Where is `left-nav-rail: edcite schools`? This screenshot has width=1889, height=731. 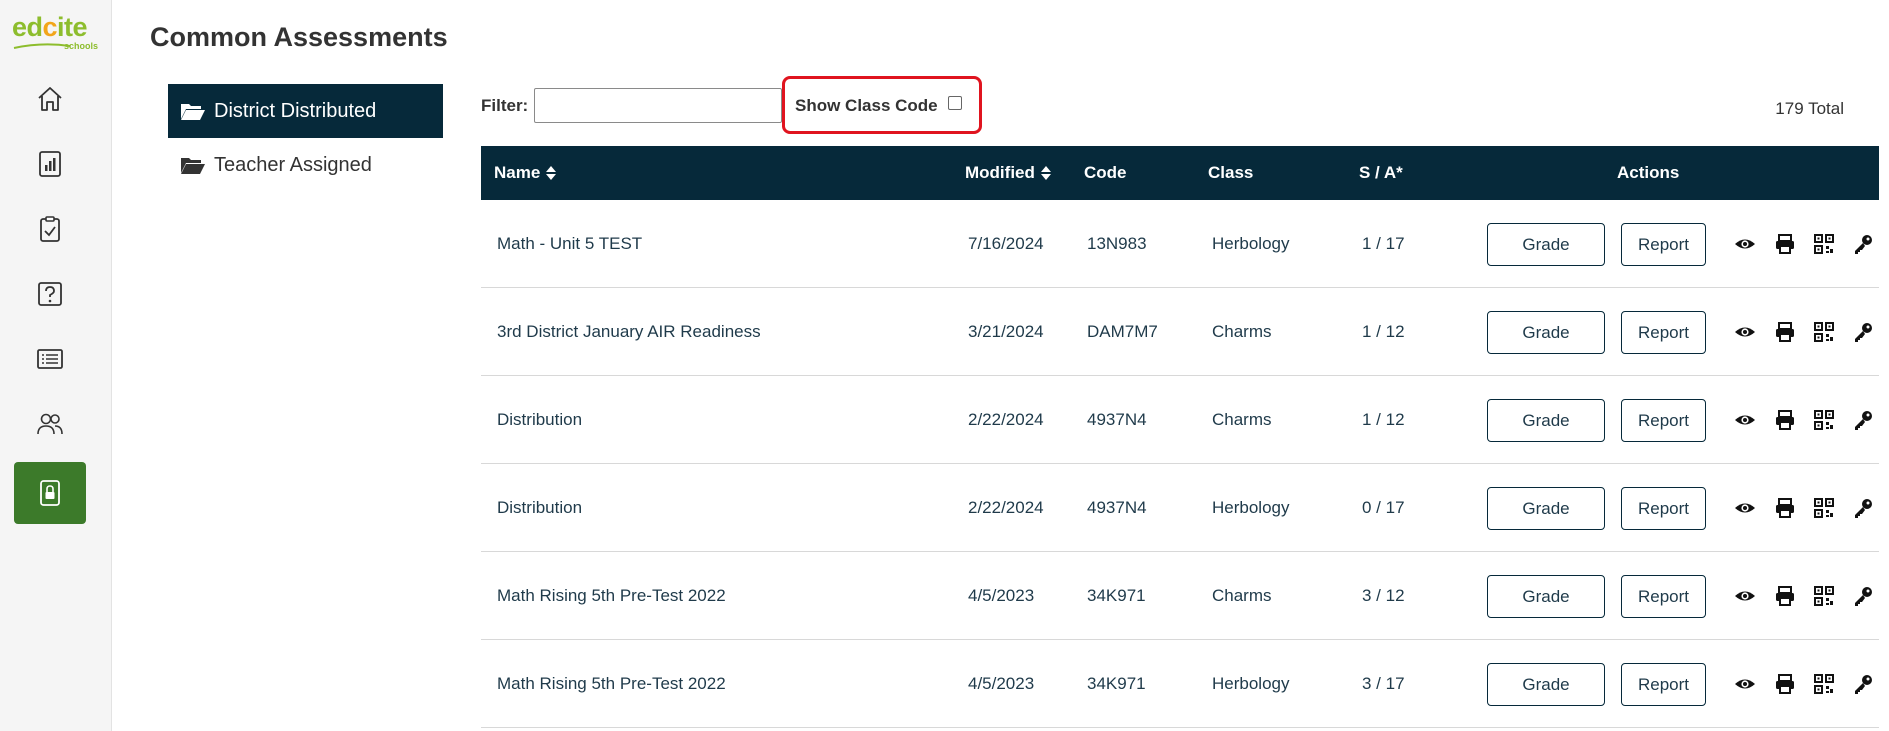
left-nav-rail: edcite schools is located at coordinates (56, 365).